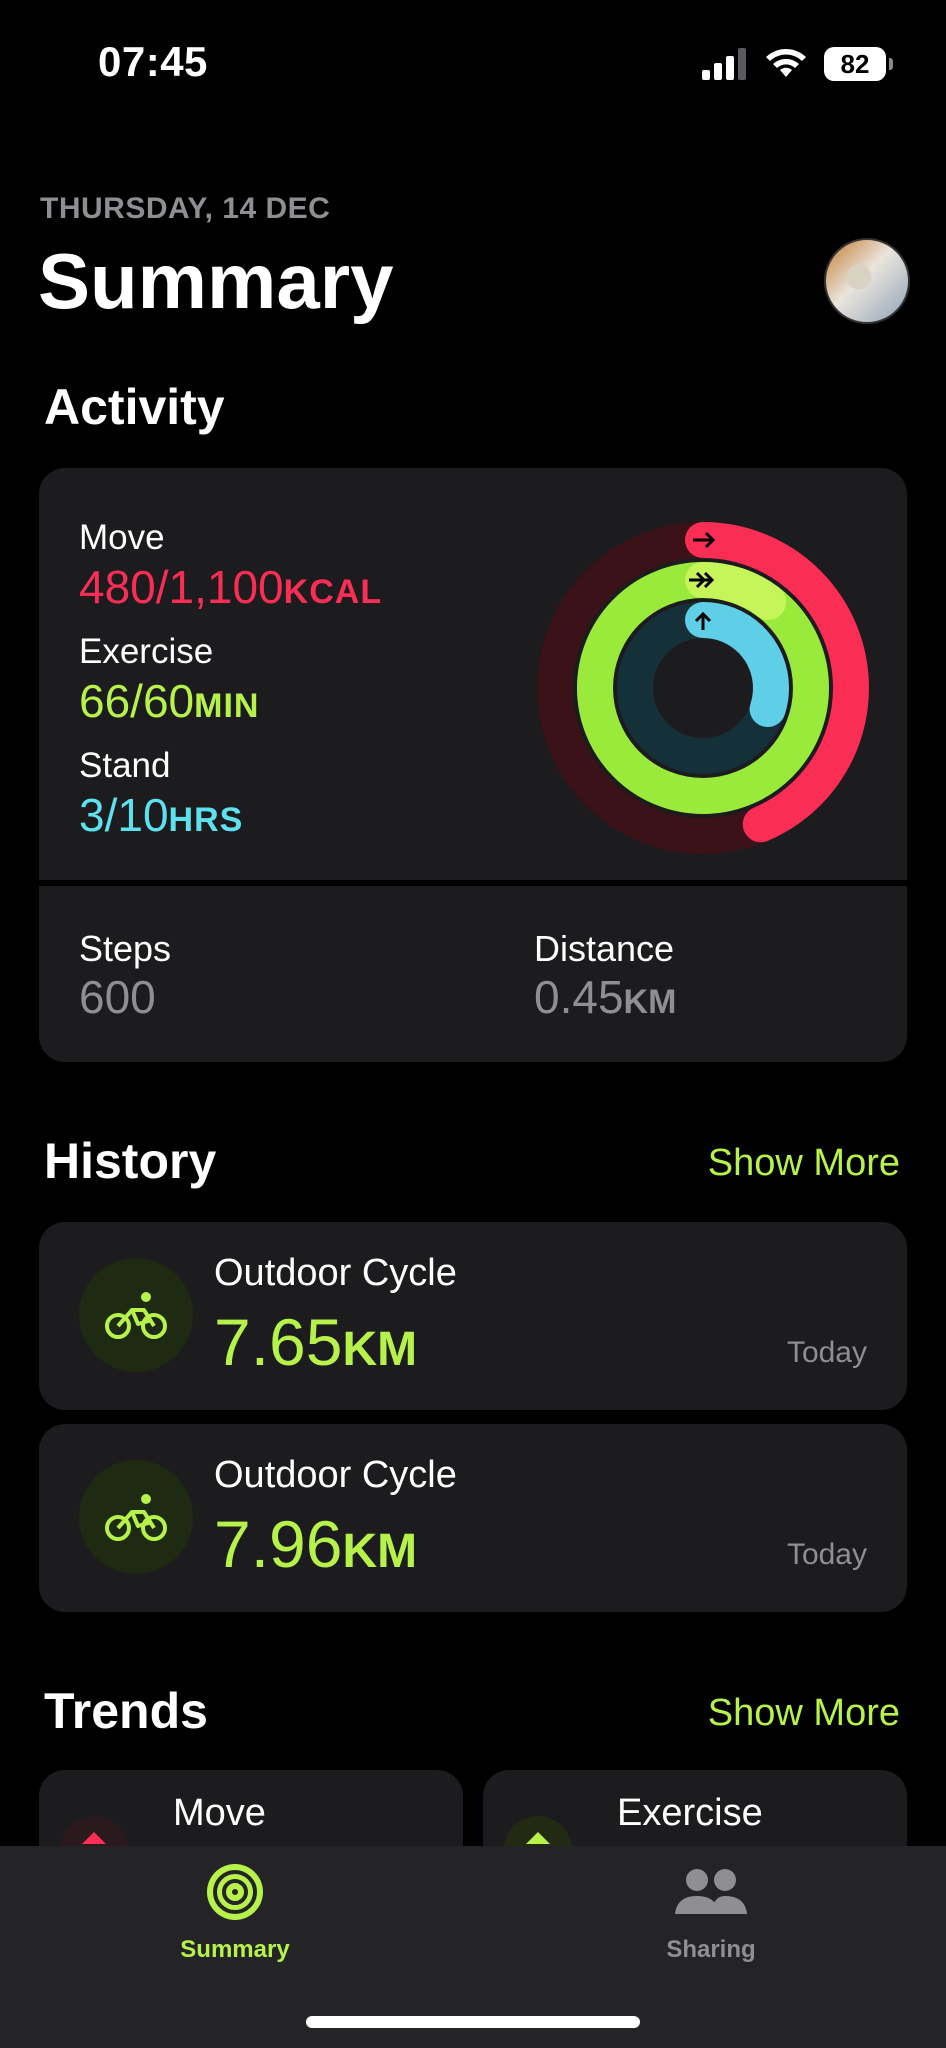 This screenshot has height=2048, width=946. Describe the element at coordinates (126, 1711) in the screenshot. I see `trends-section-title: Trends` at that location.